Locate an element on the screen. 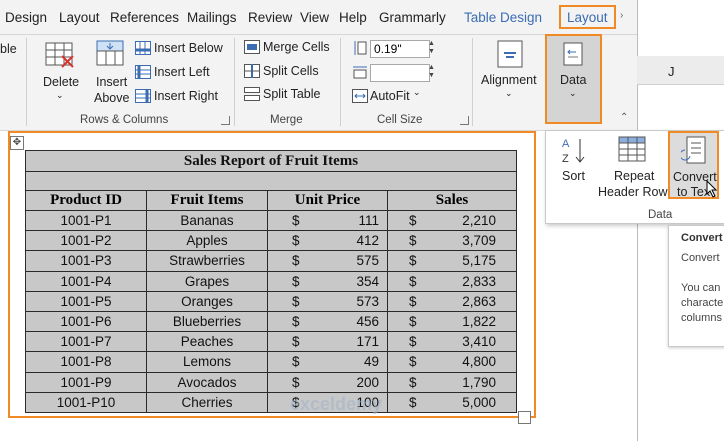  cell-unit-price: $573 is located at coordinates (327, 301).